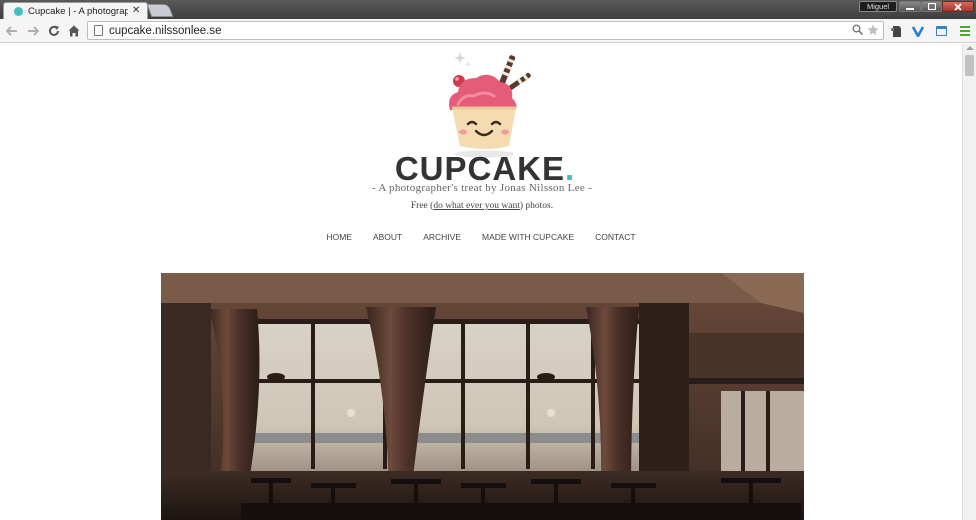 The image size is (976, 520). What do you see at coordinates (965, 31) in the screenshot?
I see `chrome-menu-icon` at bounding box center [965, 31].